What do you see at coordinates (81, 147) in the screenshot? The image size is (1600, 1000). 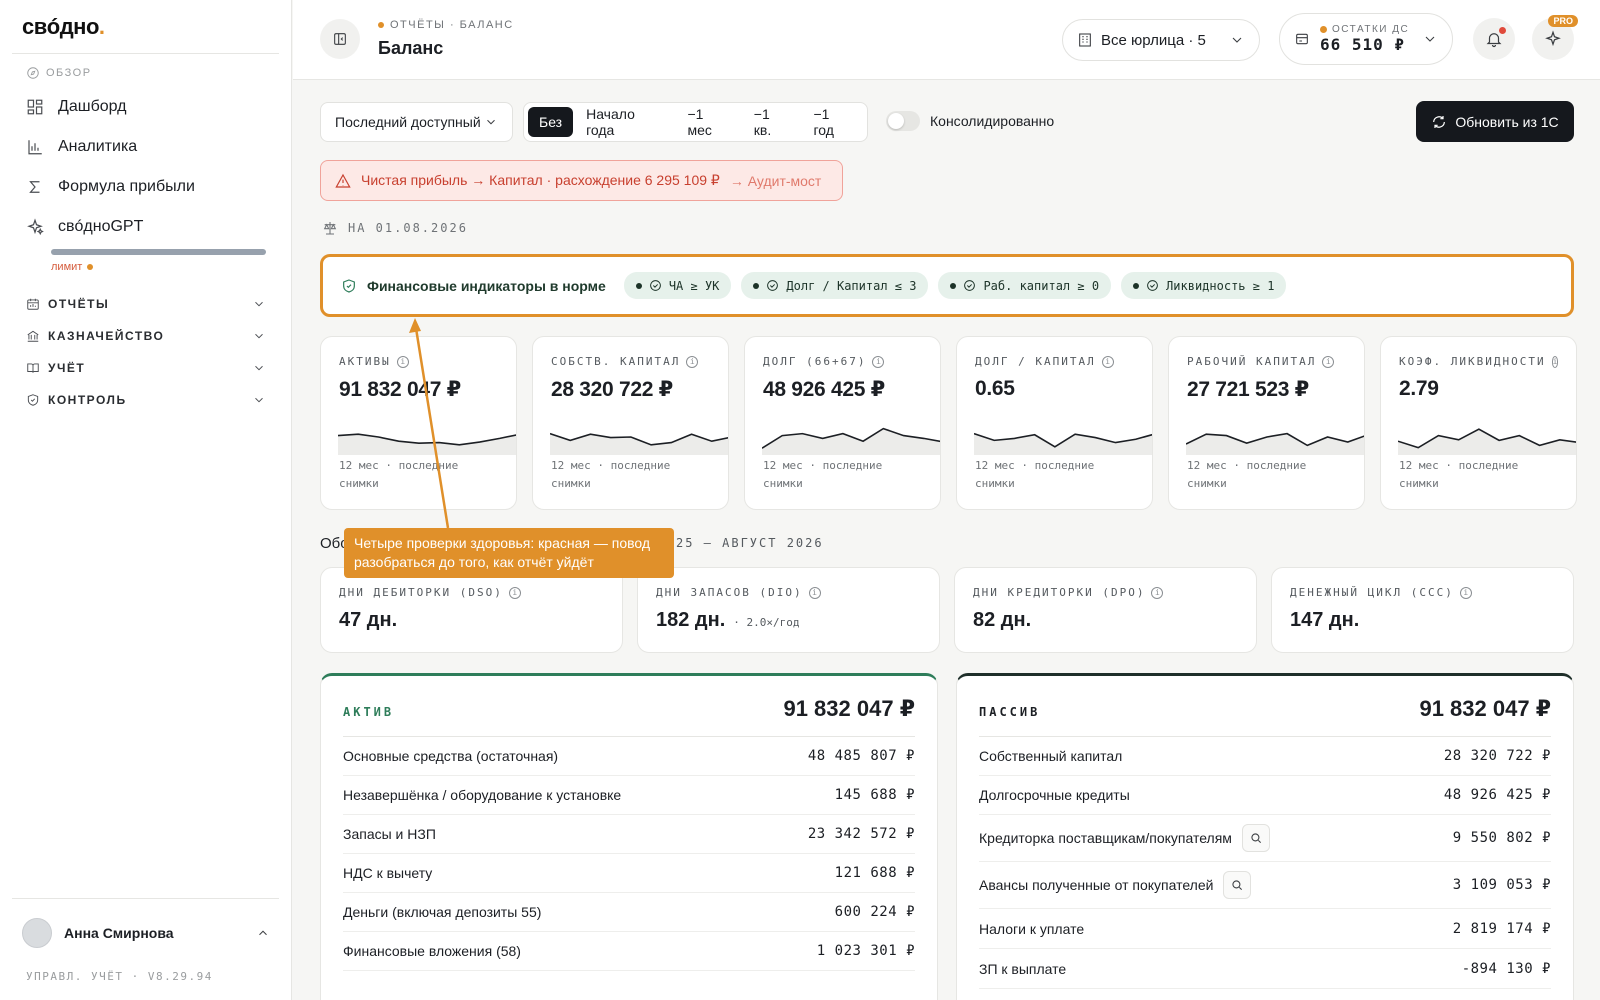 I see `sidebar-item-analytics: Аналитика` at bounding box center [81, 147].